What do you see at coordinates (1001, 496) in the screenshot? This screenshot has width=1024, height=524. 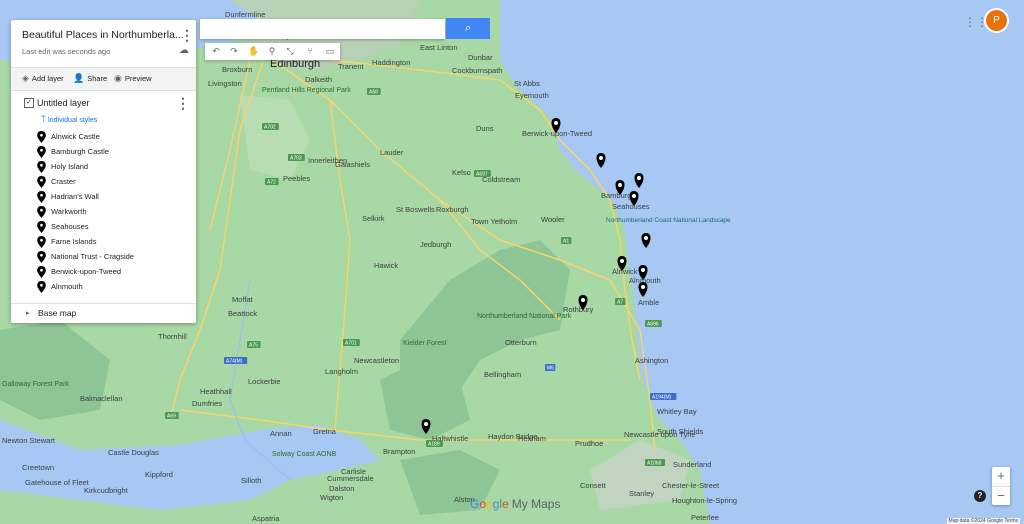 I see `zoom-out-button: −` at bounding box center [1001, 496].